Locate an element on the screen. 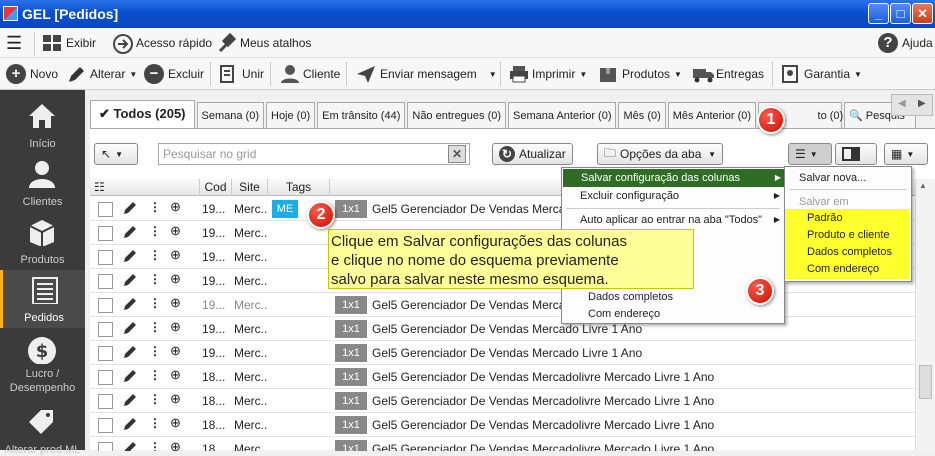 This screenshot has height=456, width=935. alterar-button: Alterar ▼ is located at coordinates (101, 74).